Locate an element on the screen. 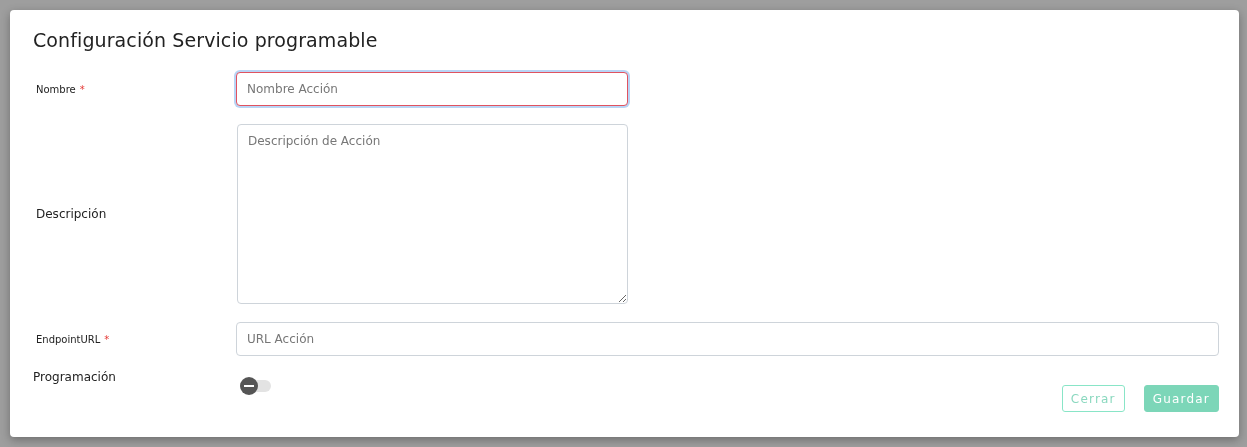 The image size is (1247, 447). field-label: EndpointURL is located at coordinates (68, 339).